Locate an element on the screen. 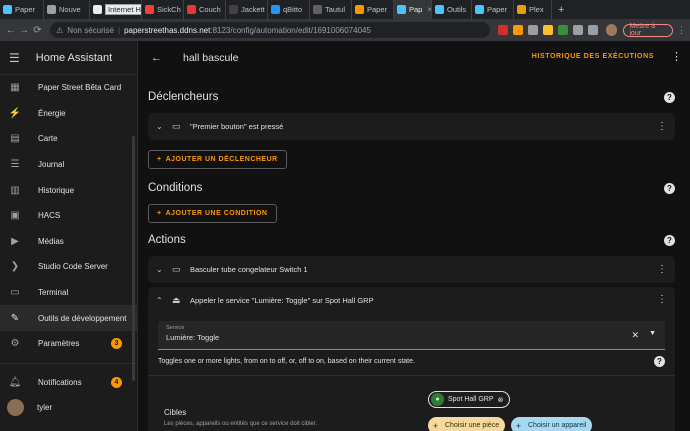 The width and height of the screenshot is (690, 431). menu-icon: ☰ is located at coordinates (14, 58).